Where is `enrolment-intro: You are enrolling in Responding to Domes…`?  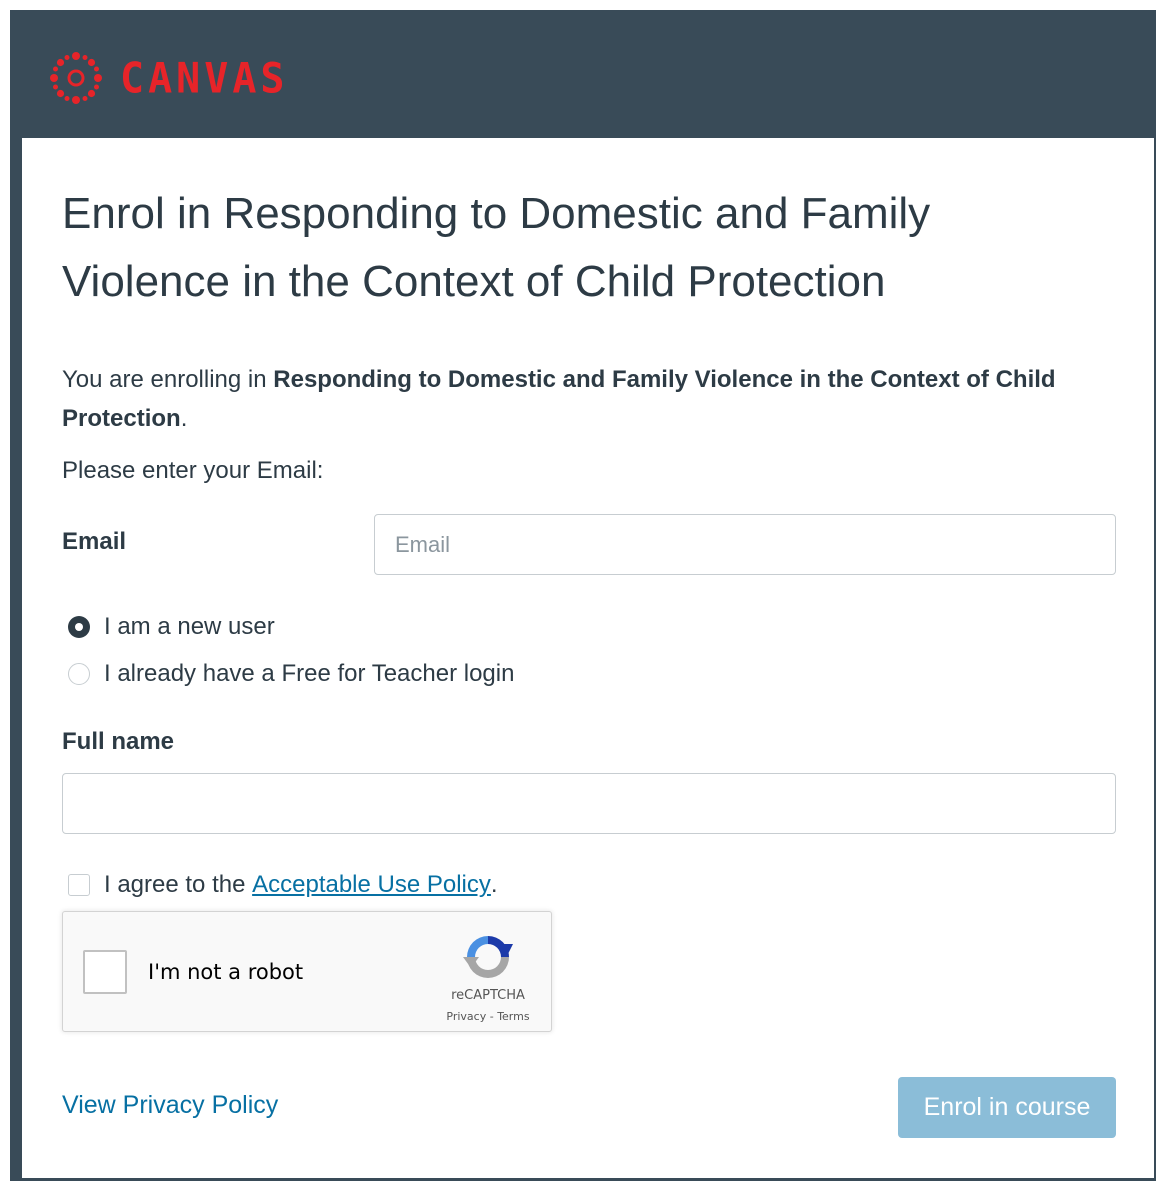
enrolment-intro: You are enrolling in Responding to Domes… is located at coordinates (582, 399).